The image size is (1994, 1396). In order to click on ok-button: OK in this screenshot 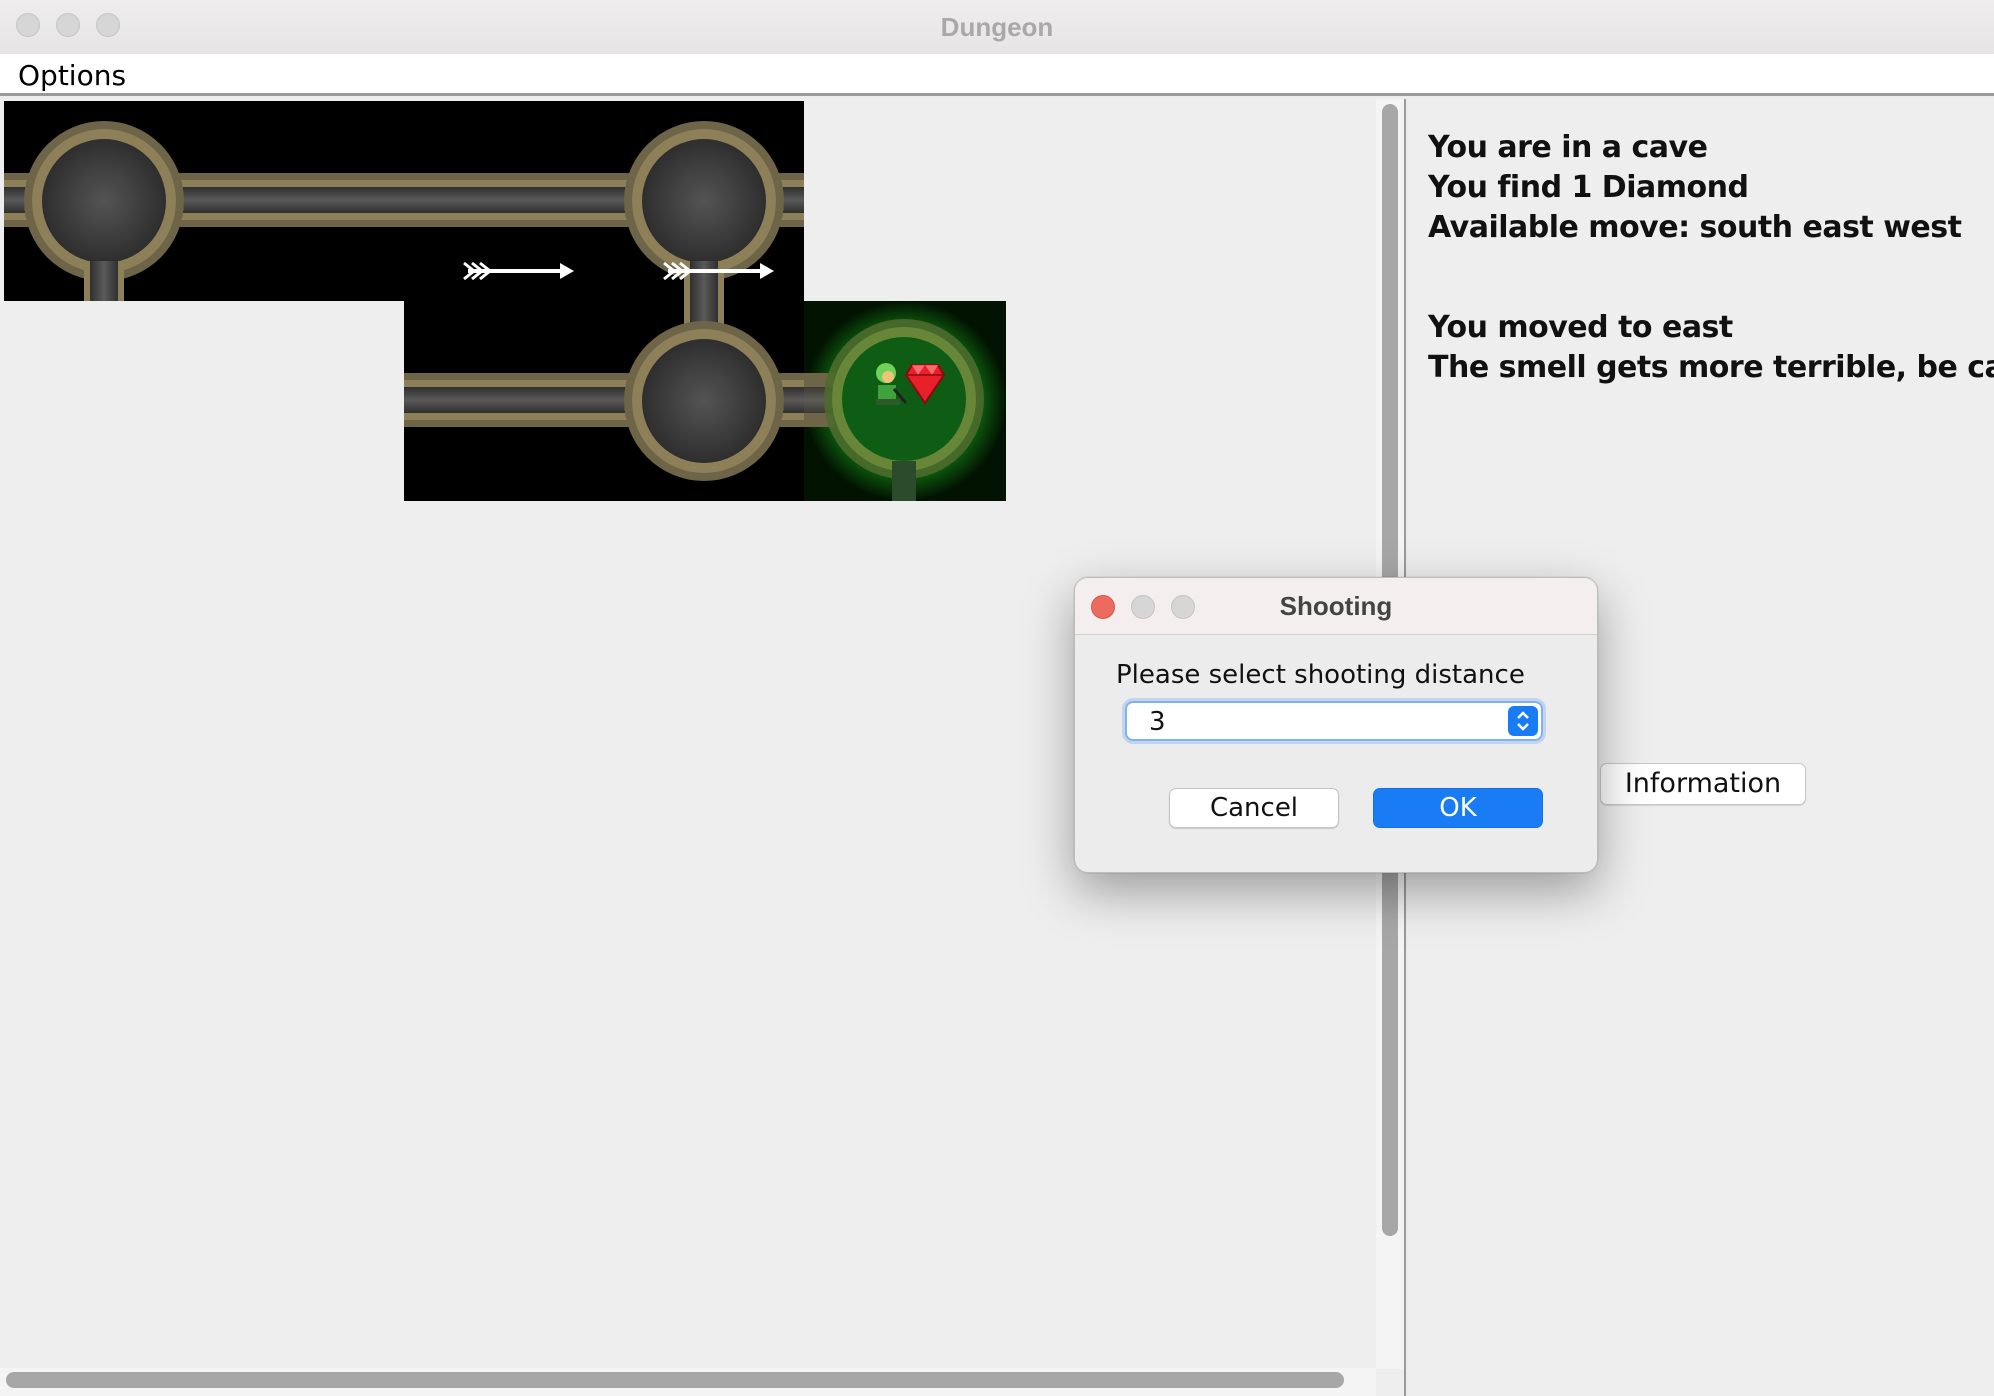, I will do `click(1458, 808)`.